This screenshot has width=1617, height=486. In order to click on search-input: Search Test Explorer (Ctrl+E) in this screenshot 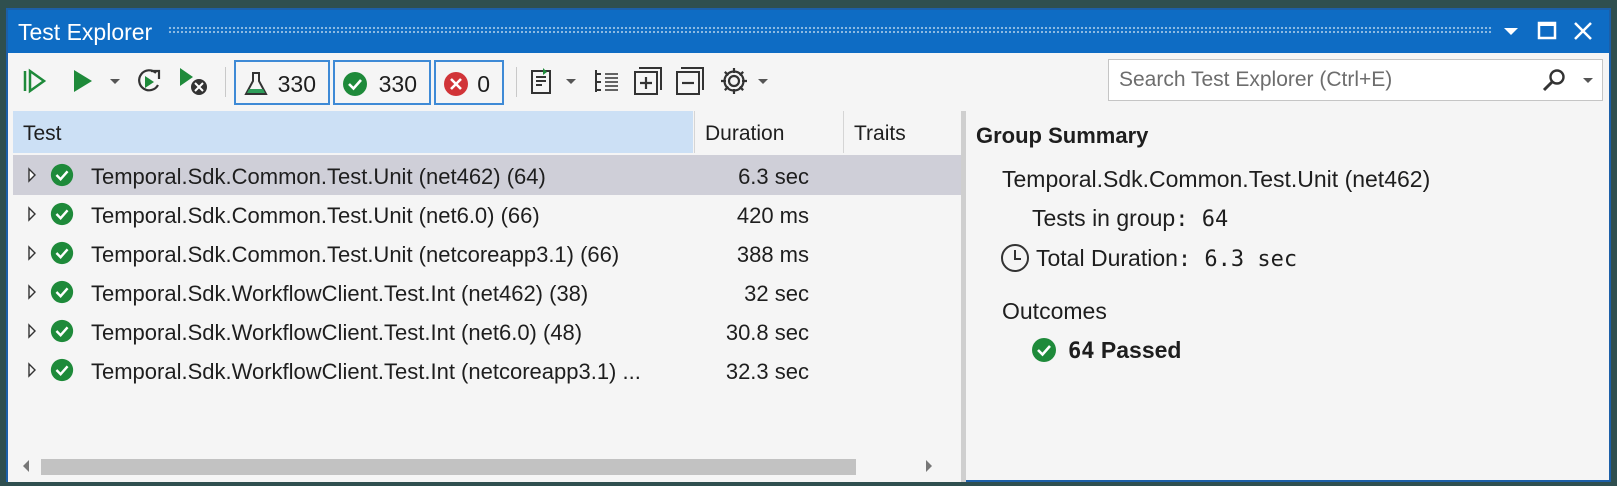, I will do `click(1355, 80)`.